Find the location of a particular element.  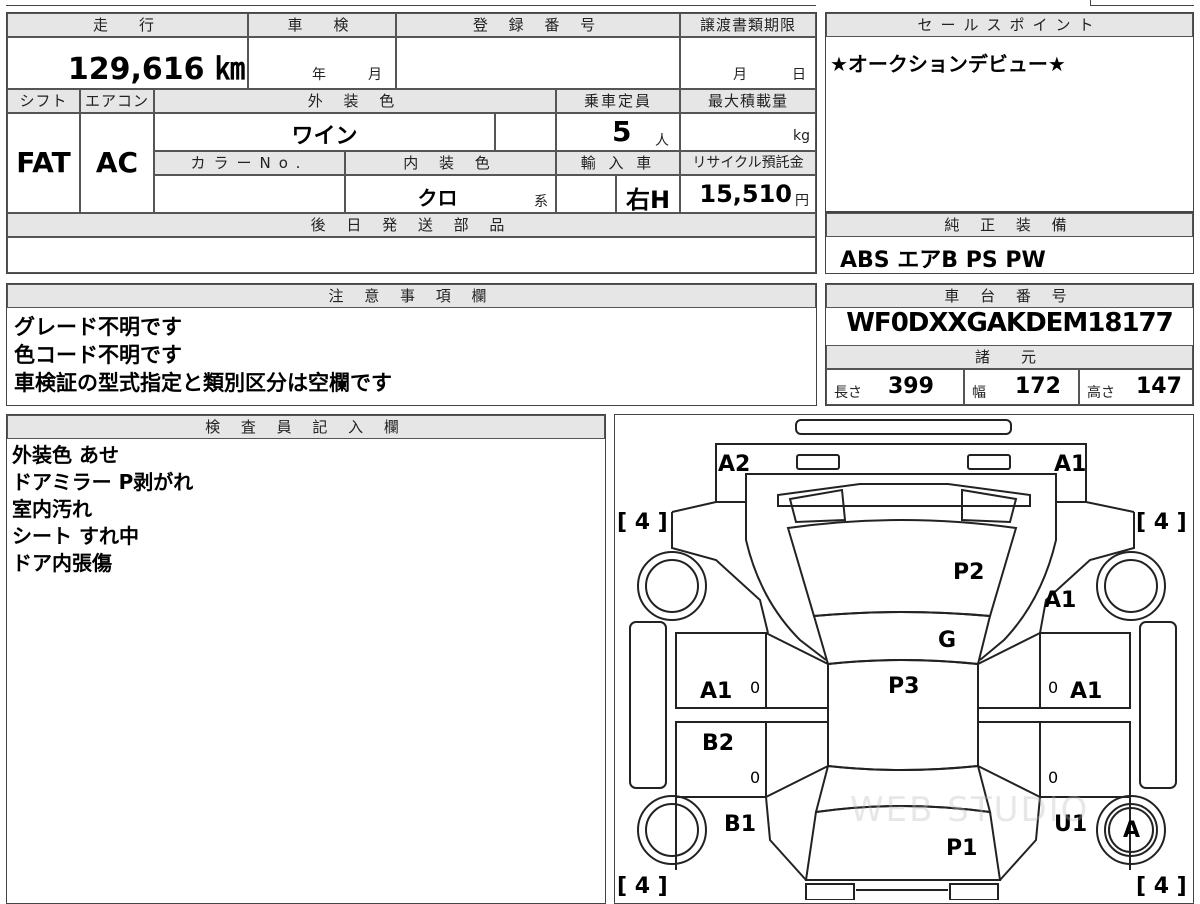

max-load-header: 最大積載量 is located at coordinates (748, 101).